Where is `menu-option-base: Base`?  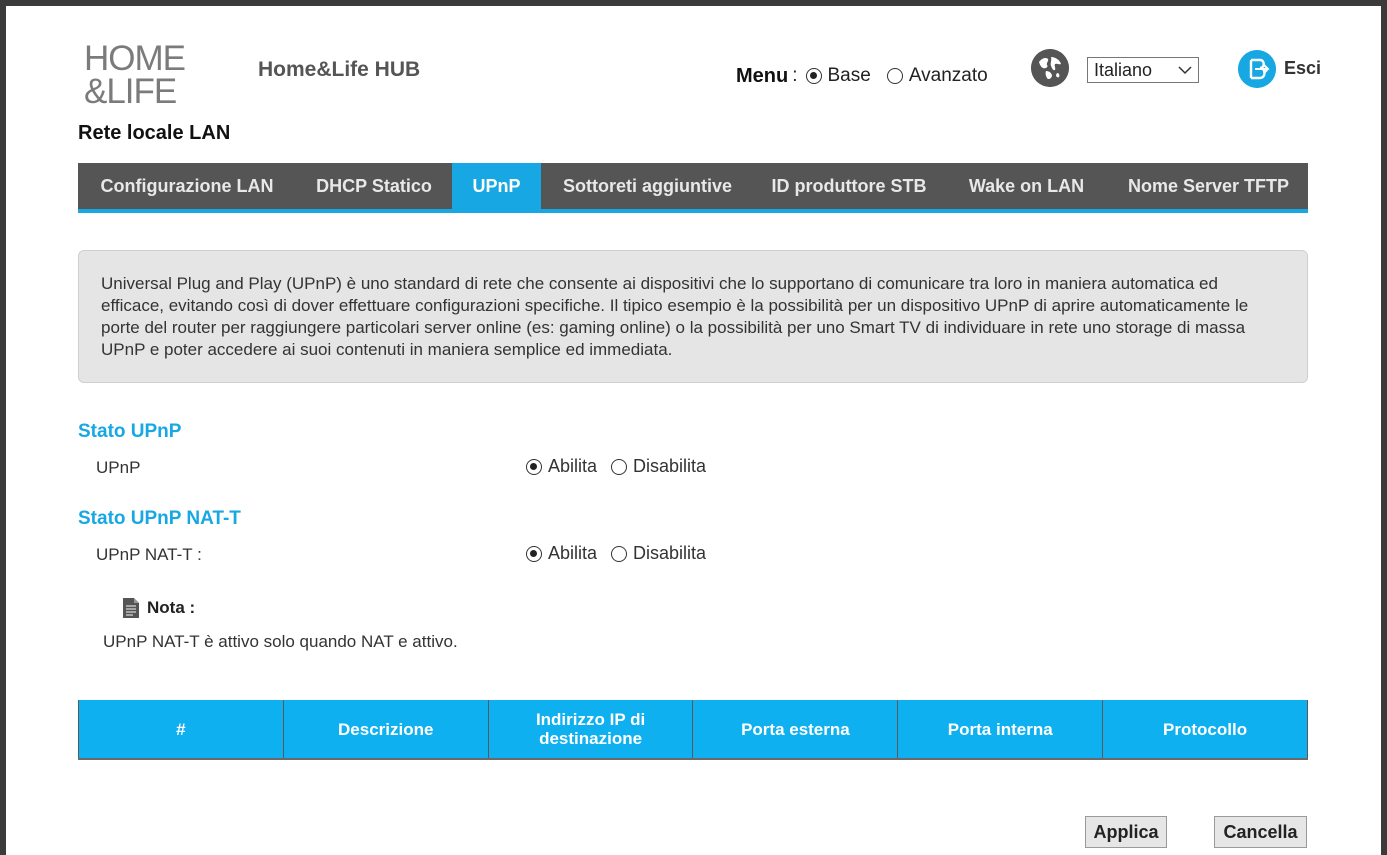 menu-option-base: Base is located at coordinates (838, 76).